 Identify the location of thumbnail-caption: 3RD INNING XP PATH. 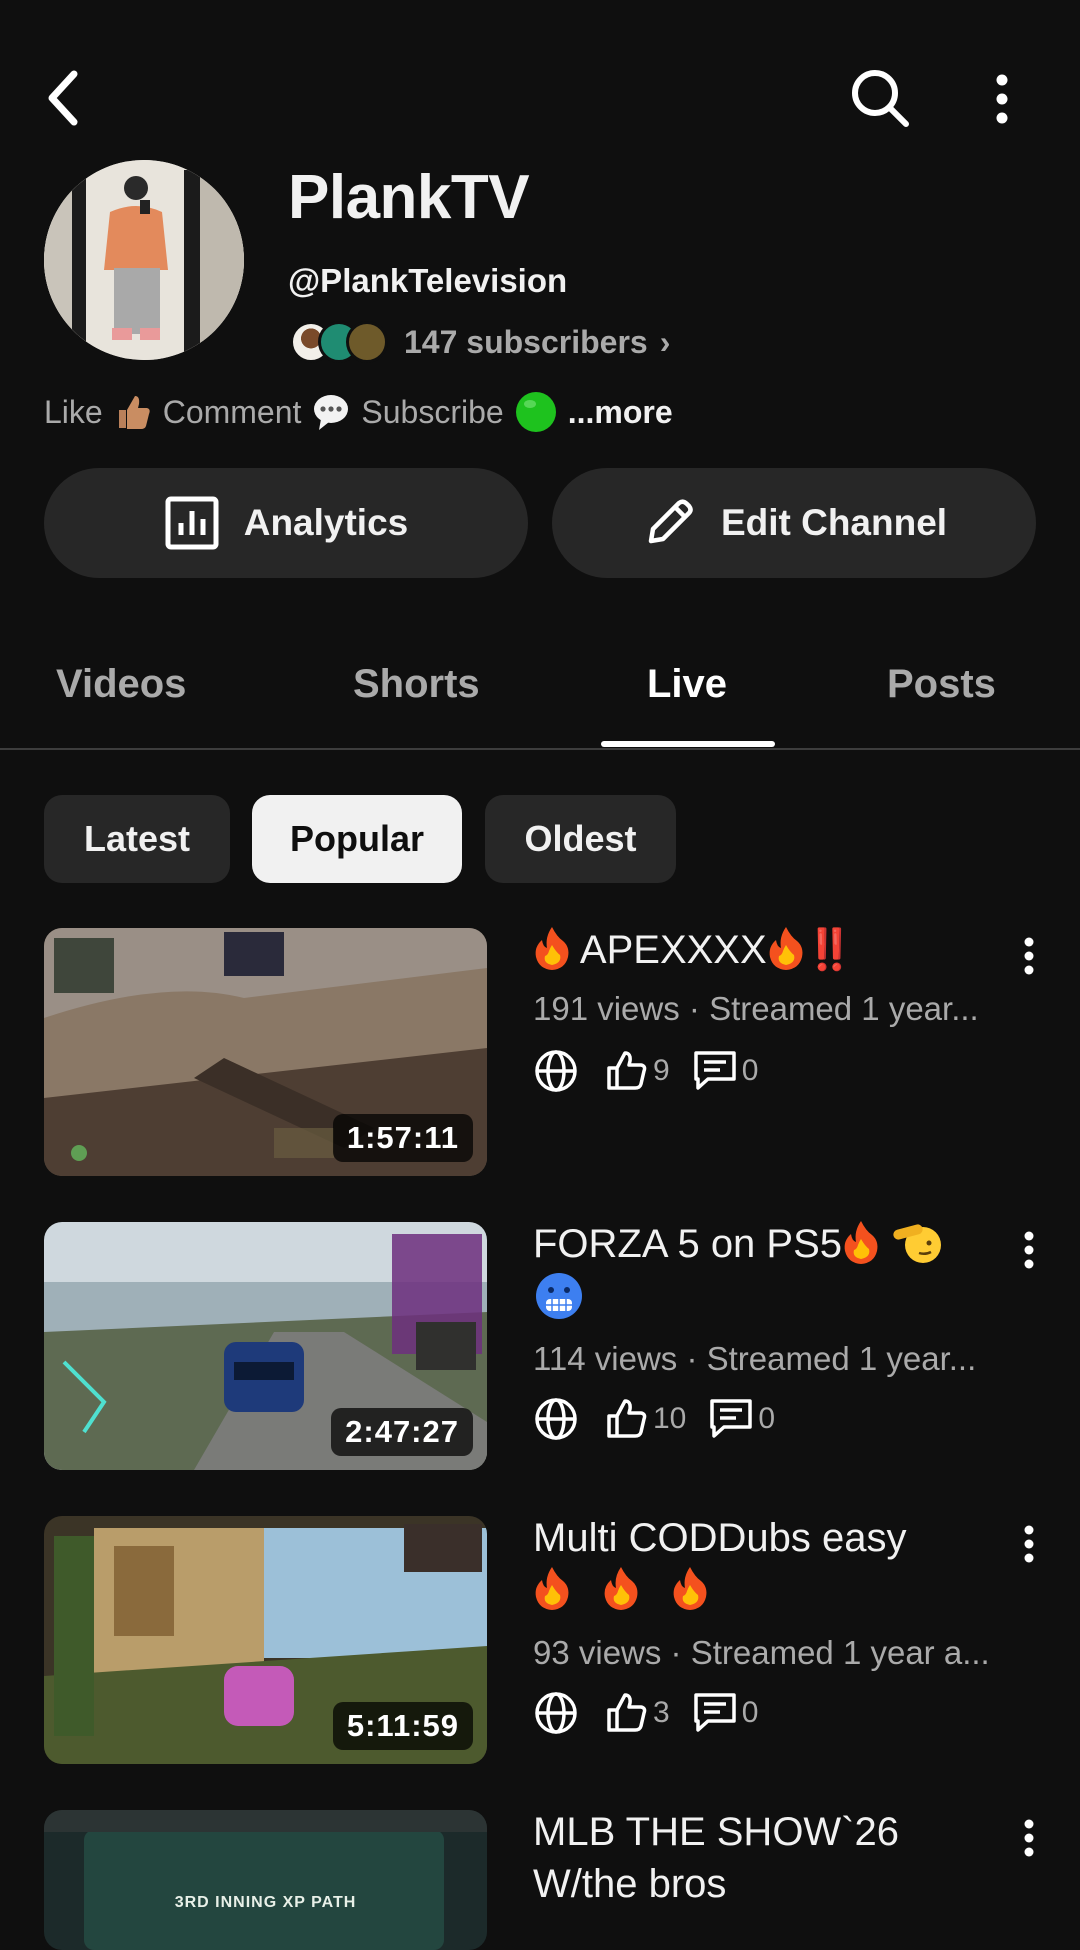
(265, 1902).